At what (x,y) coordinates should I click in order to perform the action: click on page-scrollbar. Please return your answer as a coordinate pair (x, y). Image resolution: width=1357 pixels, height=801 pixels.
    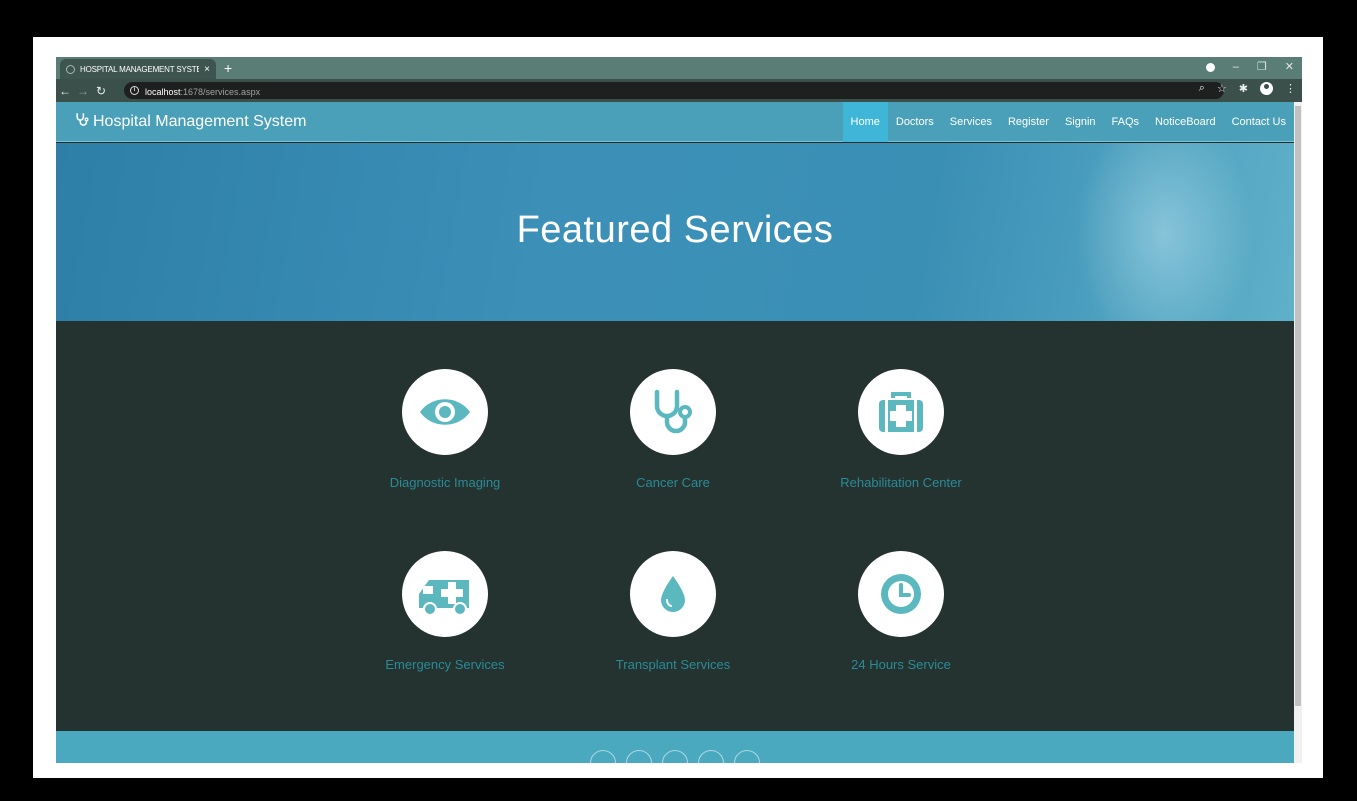
    Looking at the image, I should click on (1298, 432).